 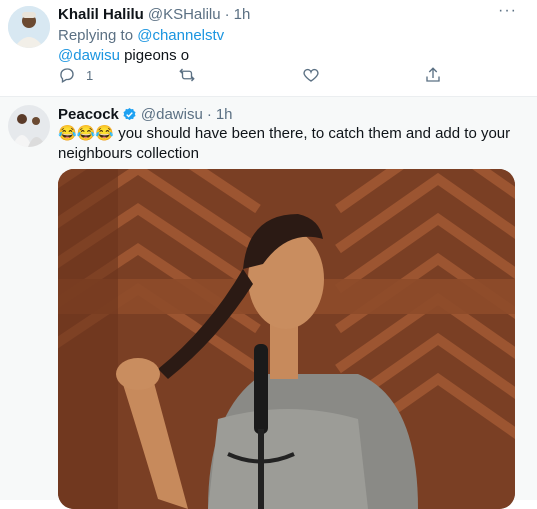 I want to click on reply-button: 1, so click(x=75, y=75).